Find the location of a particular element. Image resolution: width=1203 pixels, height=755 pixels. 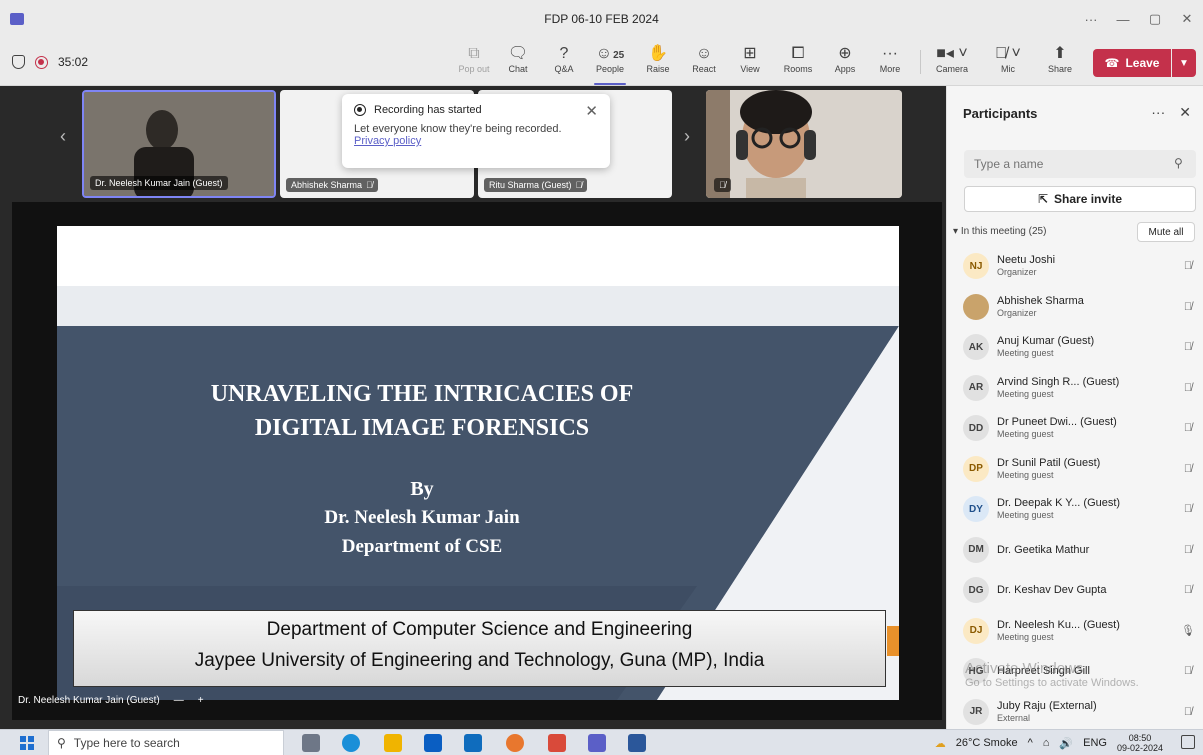

pop-out-button: ⧉ Pop out is located at coordinates (474, 62).